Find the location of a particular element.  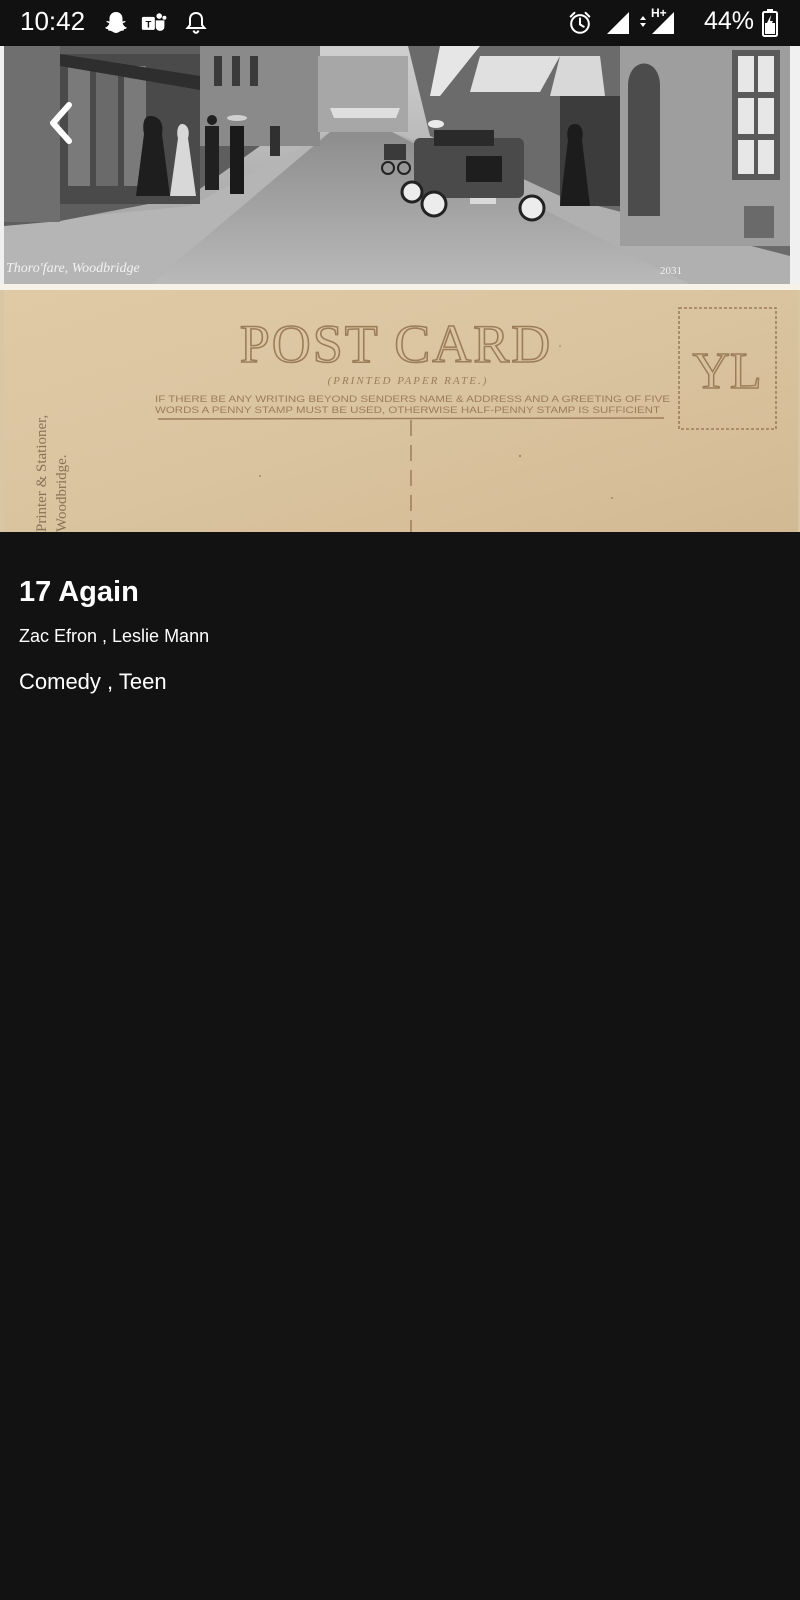

postcard-stamp-monogram: YL is located at coordinates (726, 371).